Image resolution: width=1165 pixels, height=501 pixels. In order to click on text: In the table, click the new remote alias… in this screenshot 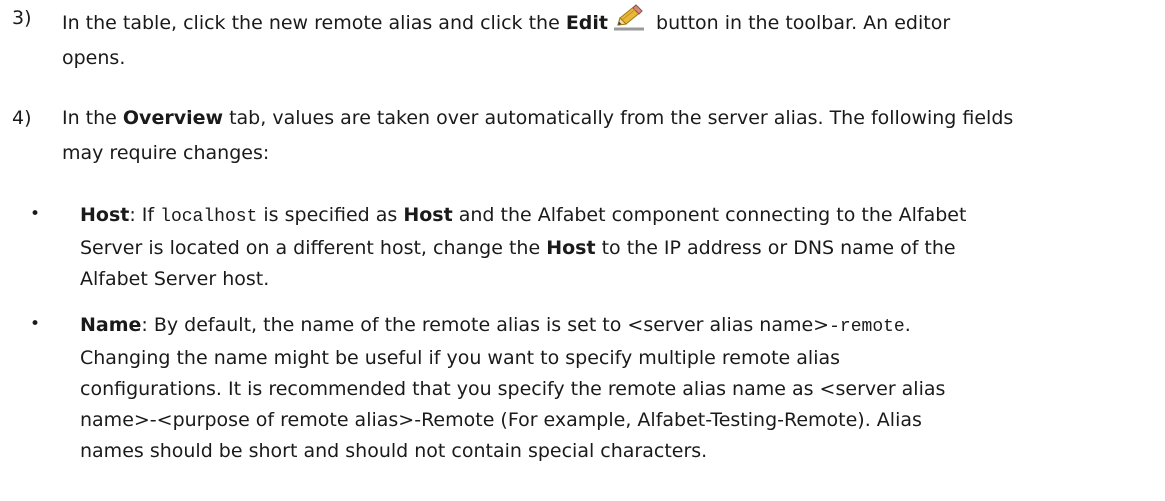, I will do `click(314, 23)`.